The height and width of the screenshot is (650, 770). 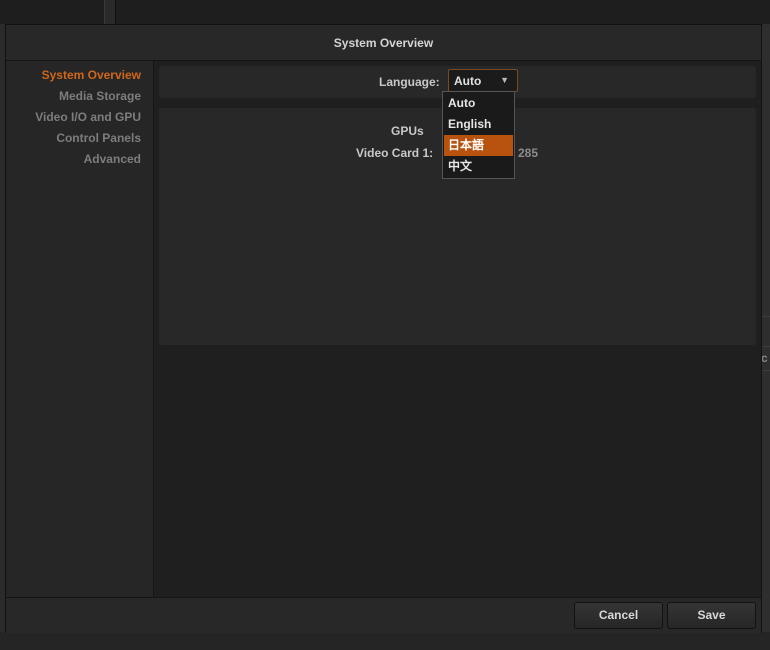 What do you see at coordinates (478, 166) in the screenshot?
I see `language-option-chinese: 中文` at bounding box center [478, 166].